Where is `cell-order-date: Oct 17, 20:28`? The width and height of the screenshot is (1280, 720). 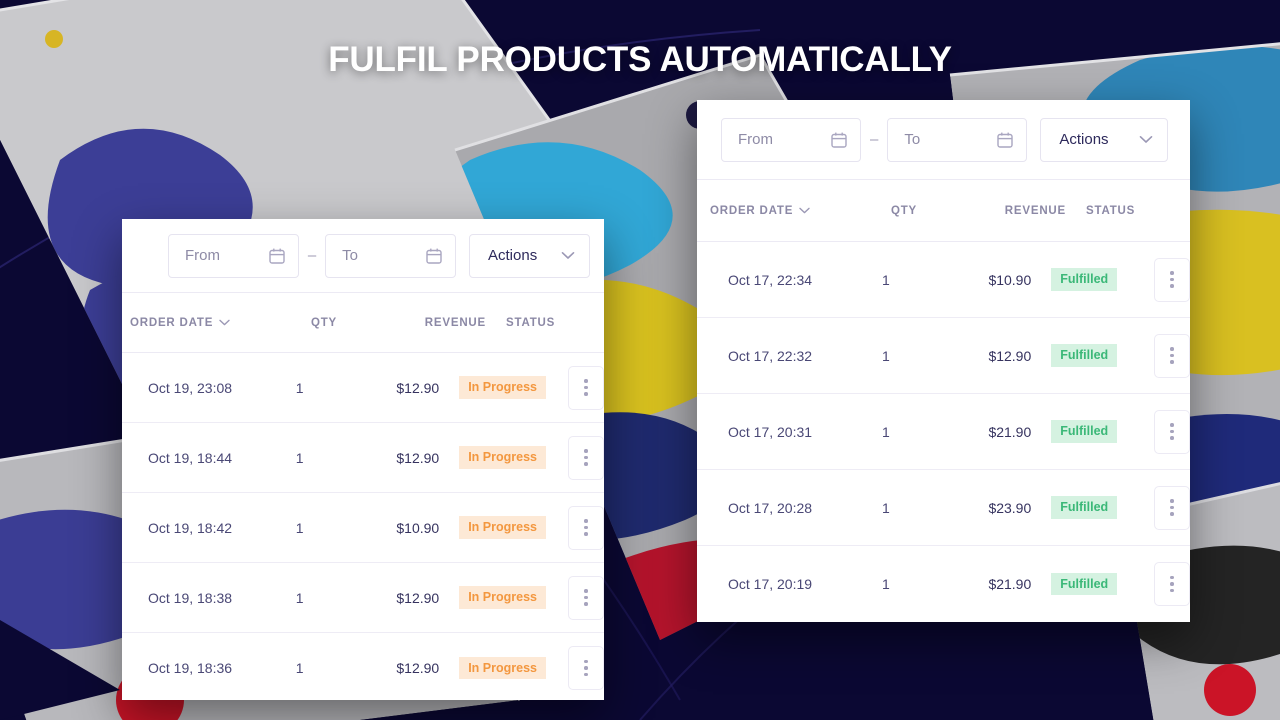
cell-order-date: Oct 17, 20:28 is located at coordinates (770, 507).